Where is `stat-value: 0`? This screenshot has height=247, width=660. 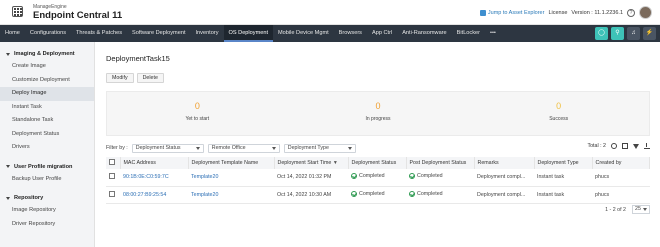 stat-value: 0 is located at coordinates (197, 106).